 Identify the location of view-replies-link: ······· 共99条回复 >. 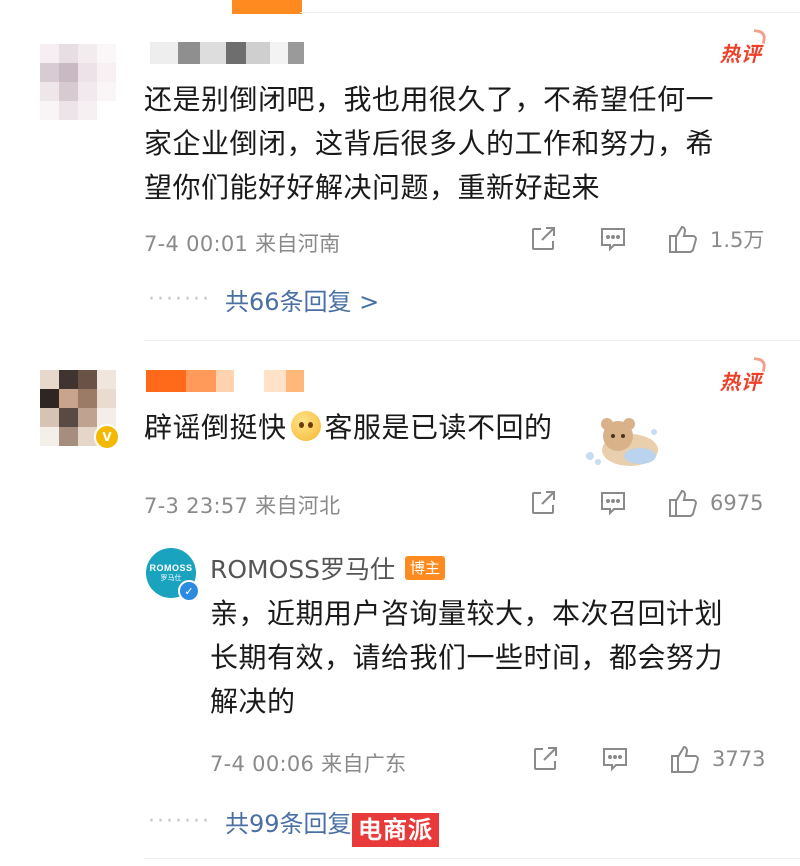
(263, 821).